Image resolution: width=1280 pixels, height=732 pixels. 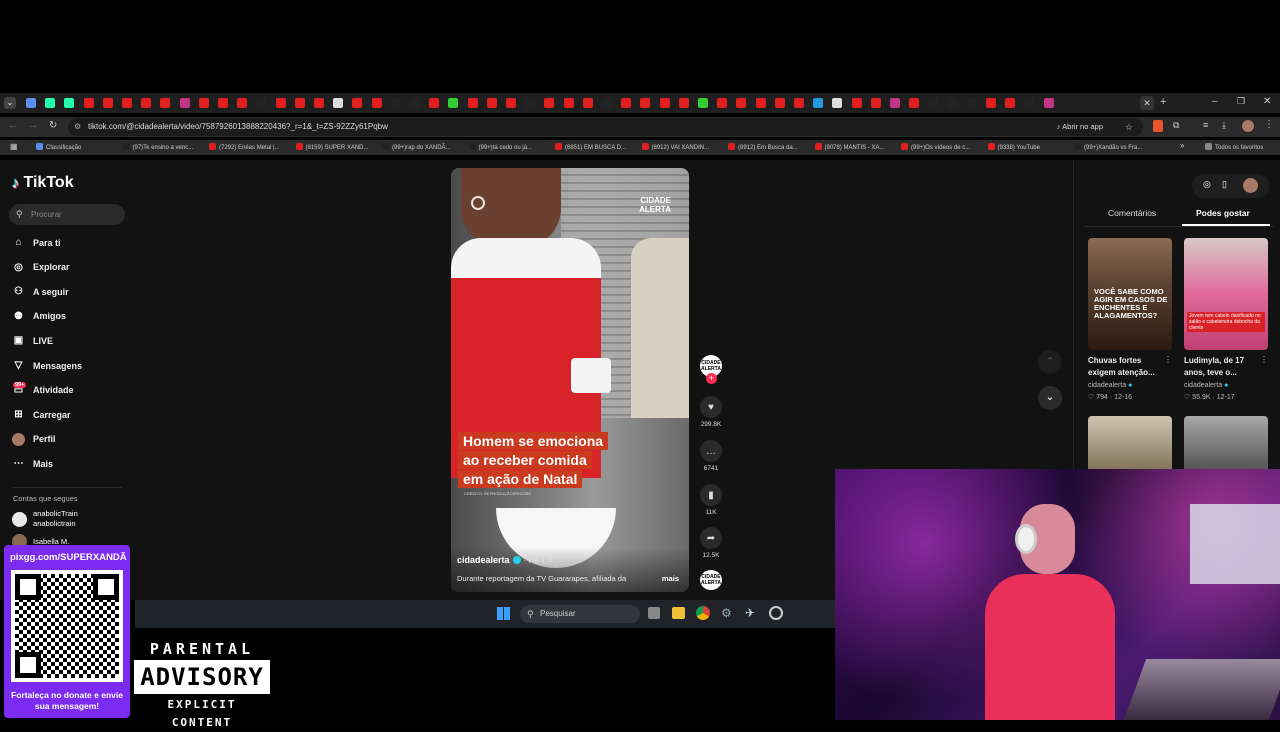 What do you see at coordinates (703, 613) in the screenshot?
I see `chrome-icon` at bounding box center [703, 613].